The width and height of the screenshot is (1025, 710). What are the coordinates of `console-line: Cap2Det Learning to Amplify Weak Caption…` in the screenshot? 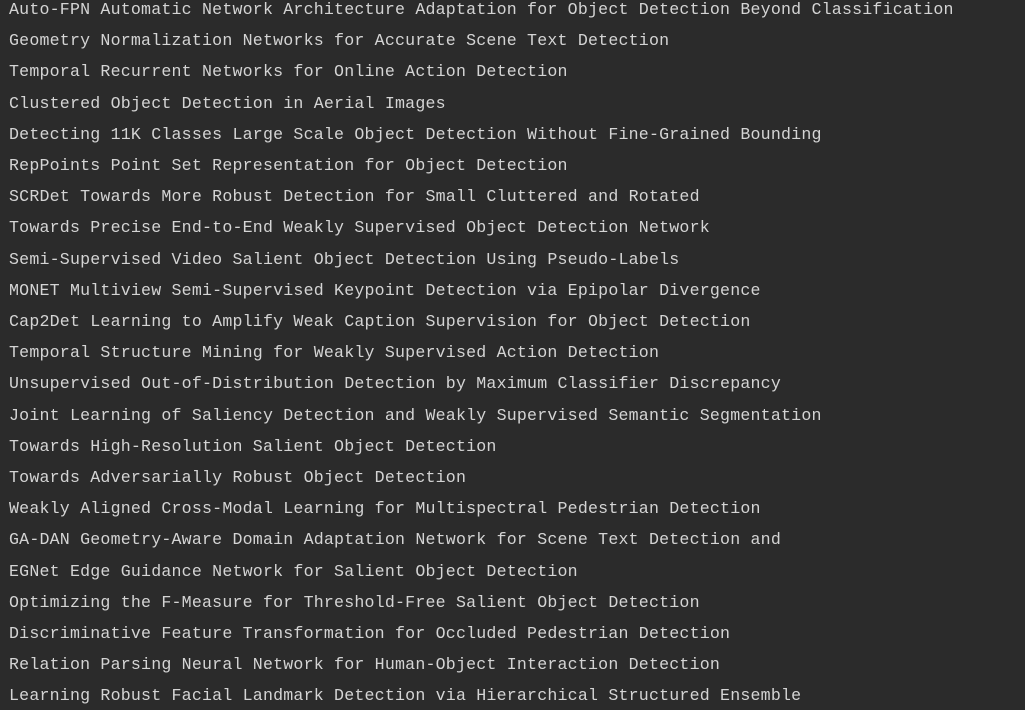 It's located at (380, 321).